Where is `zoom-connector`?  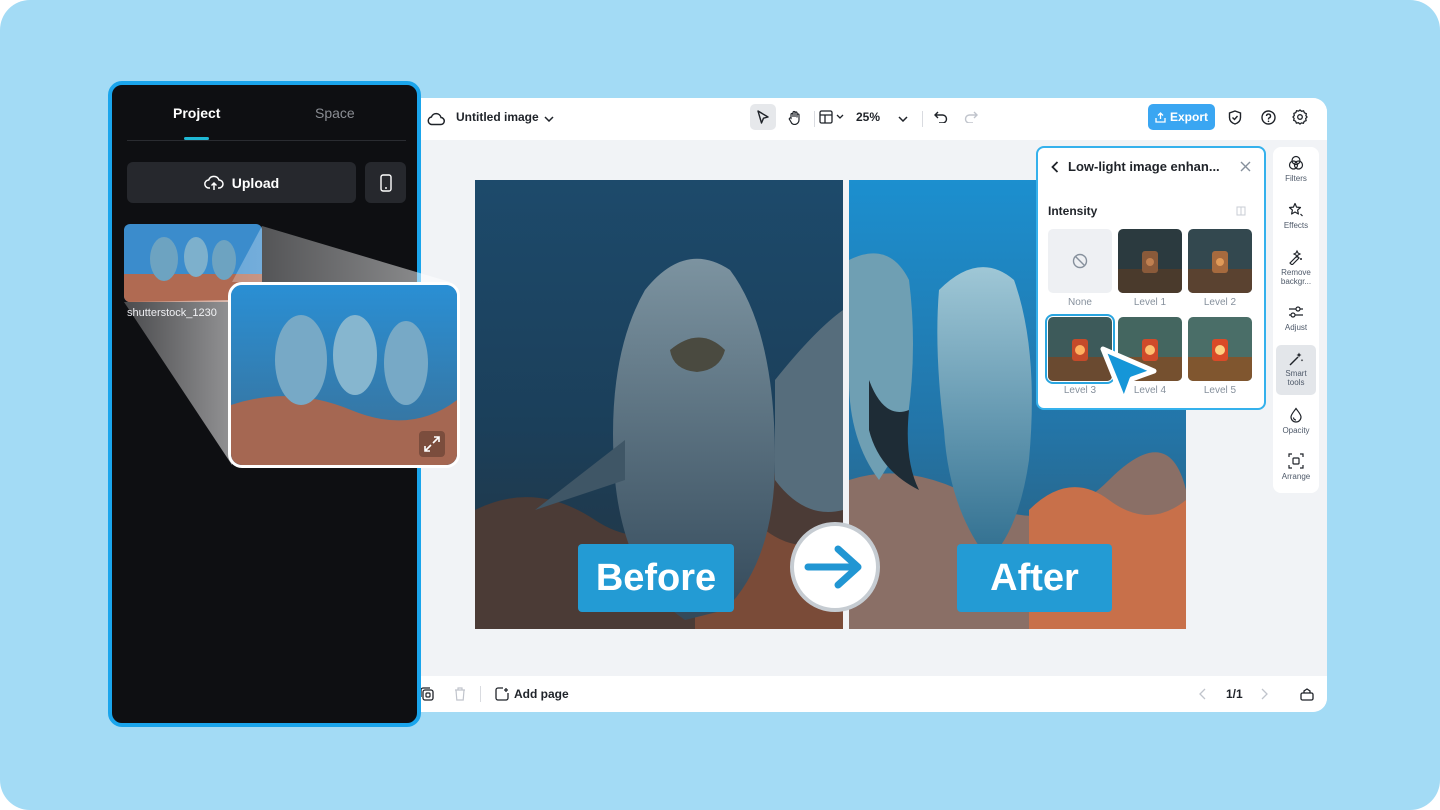 zoom-connector is located at coordinates (287, 345).